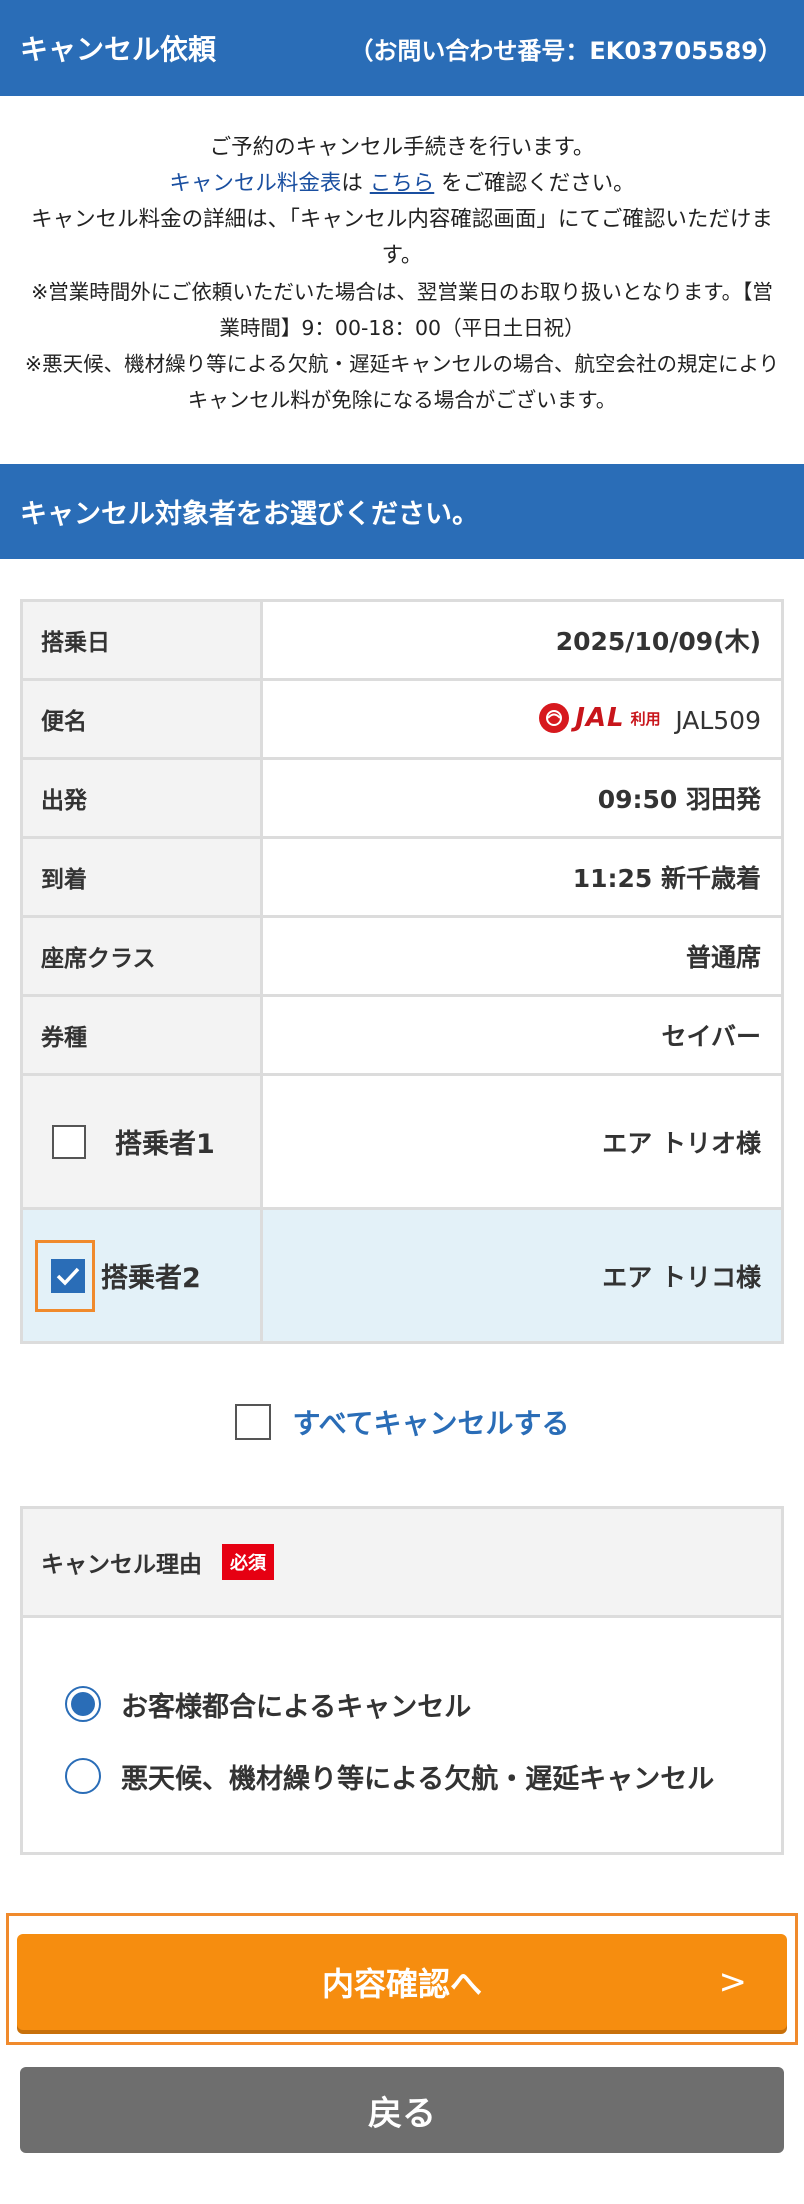 This screenshot has height=2204, width=804. I want to click on confirm-button-highlight: 内容確認へ >, so click(402, 1979).